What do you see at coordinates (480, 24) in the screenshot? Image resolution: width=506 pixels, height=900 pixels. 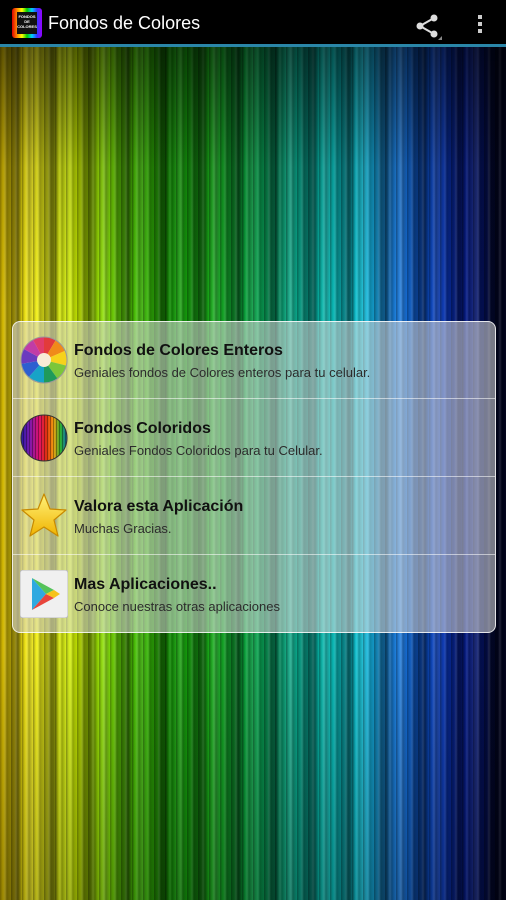 I see `overflow-menu-icon` at bounding box center [480, 24].